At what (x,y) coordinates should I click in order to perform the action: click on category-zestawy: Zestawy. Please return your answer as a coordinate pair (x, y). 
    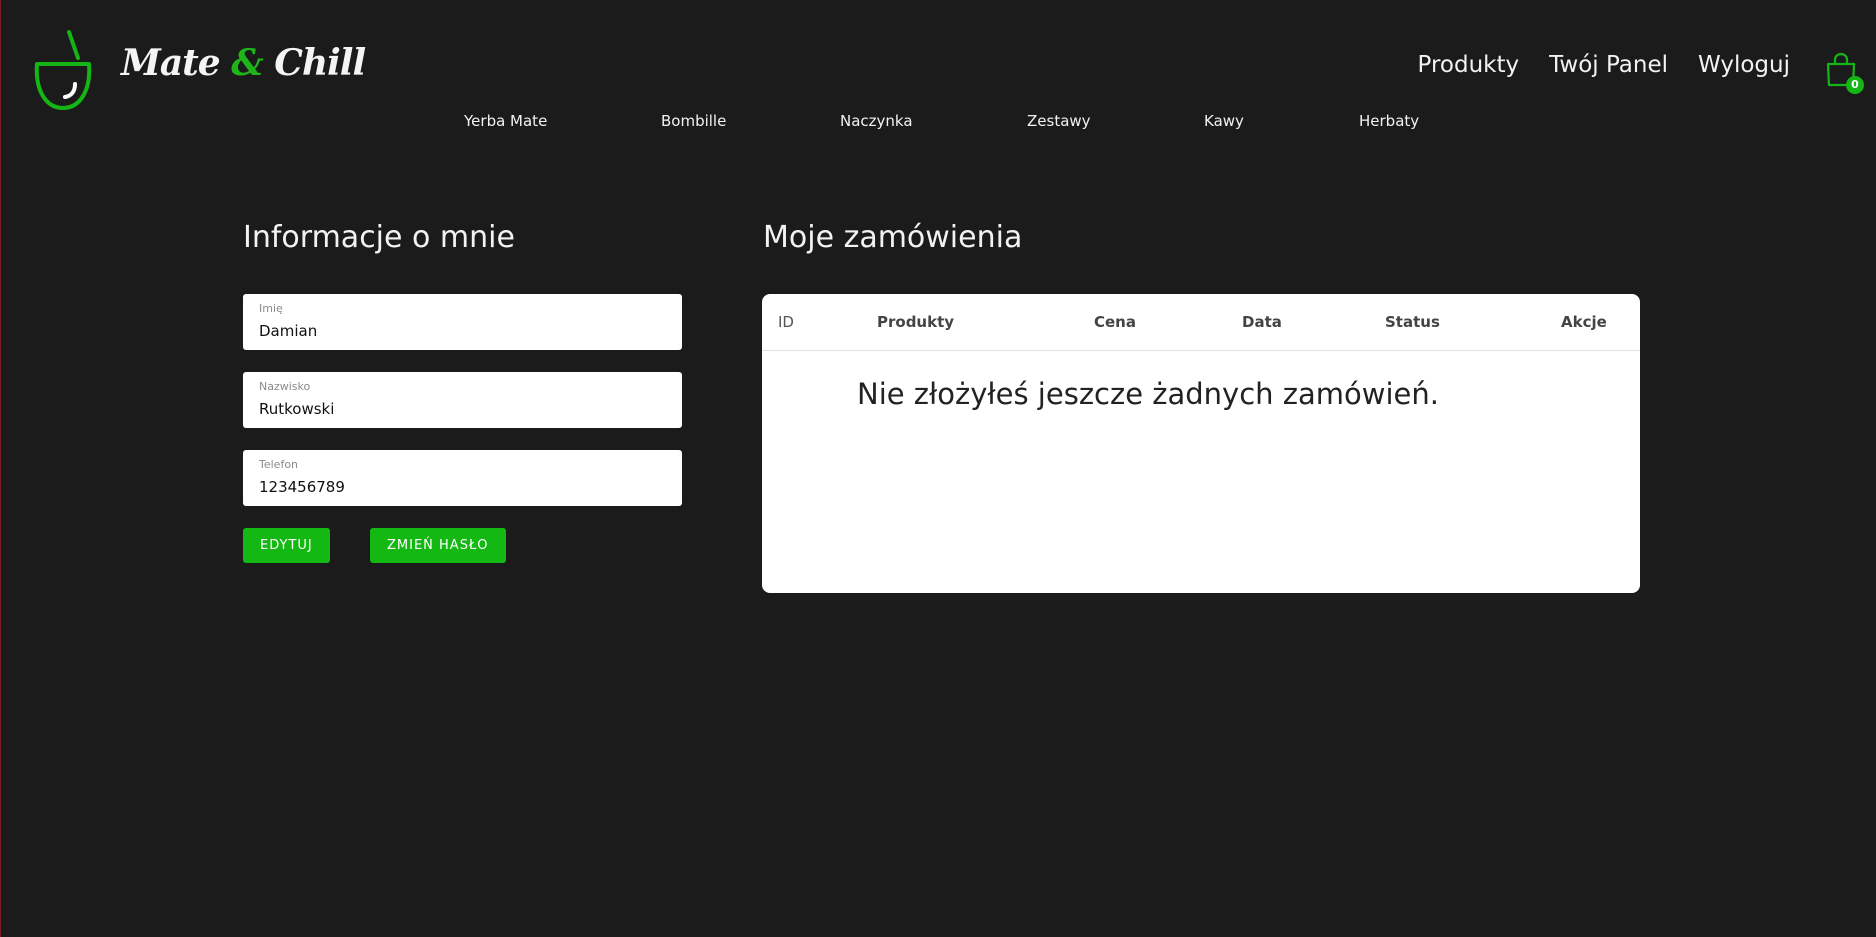
    Looking at the image, I should click on (1059, 121).